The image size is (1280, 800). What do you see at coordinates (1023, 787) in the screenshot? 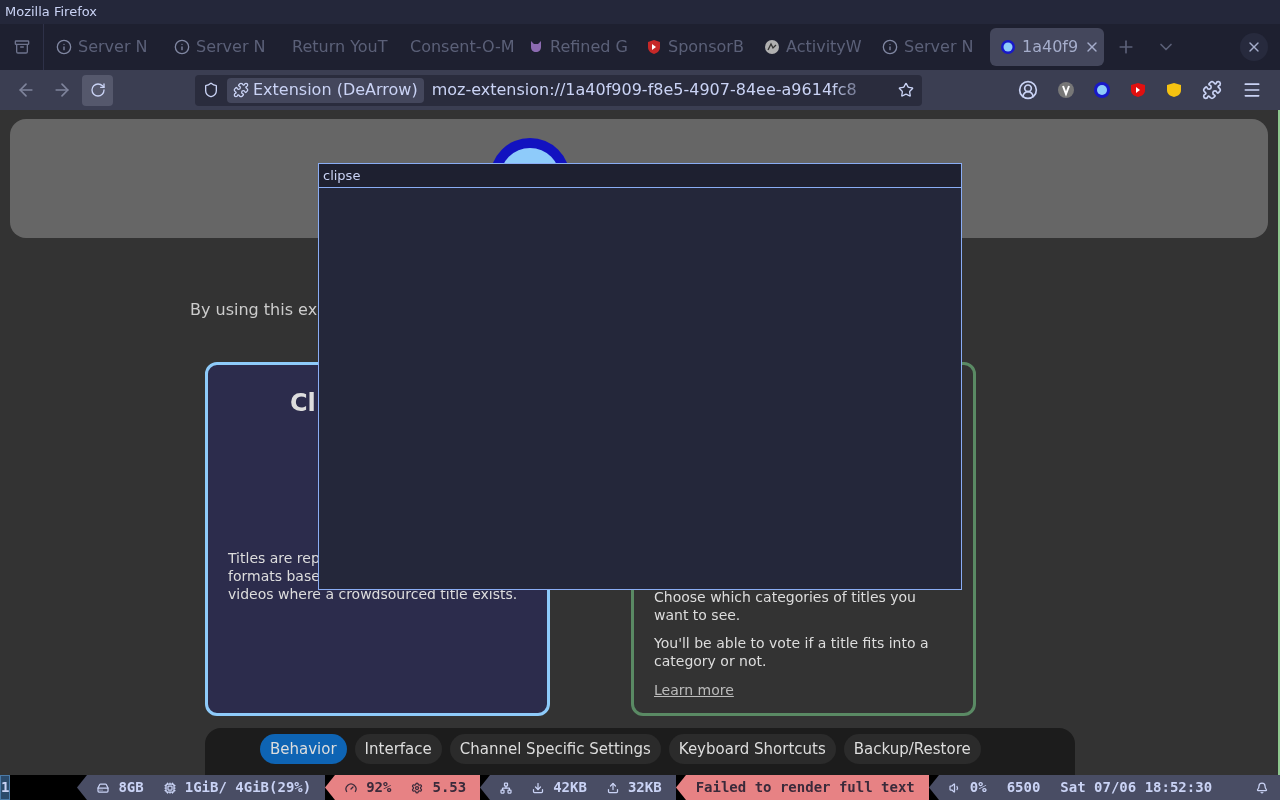
I see `status-text: 6500` at bounding box center [1023, 787].